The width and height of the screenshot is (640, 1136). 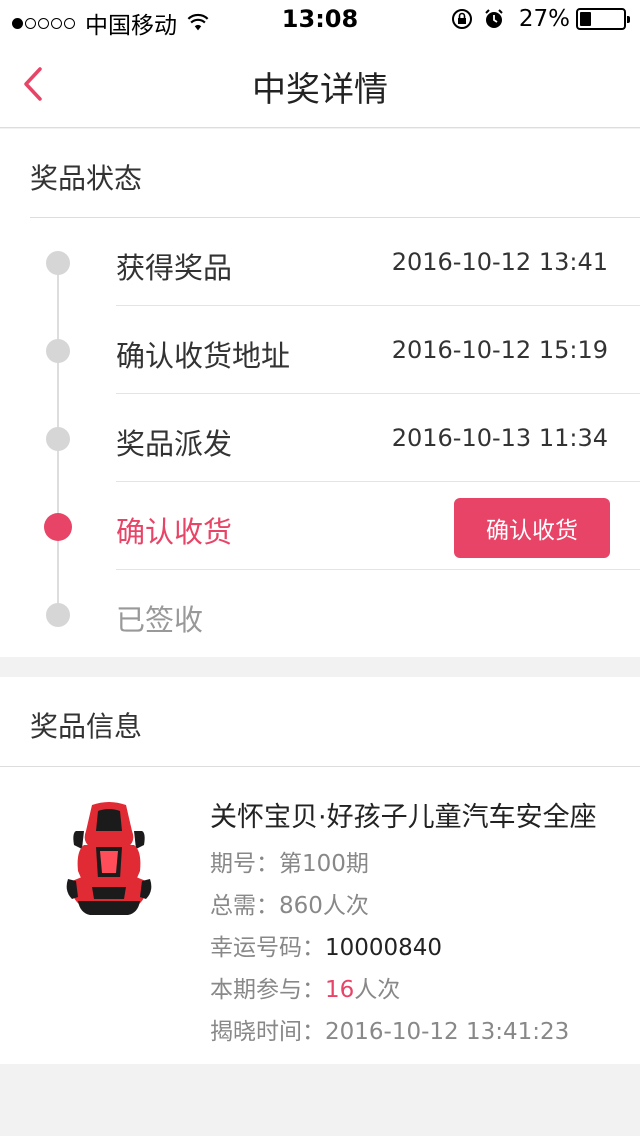 I want to click on step-label: 确认收货, so click(x=174, y=532).